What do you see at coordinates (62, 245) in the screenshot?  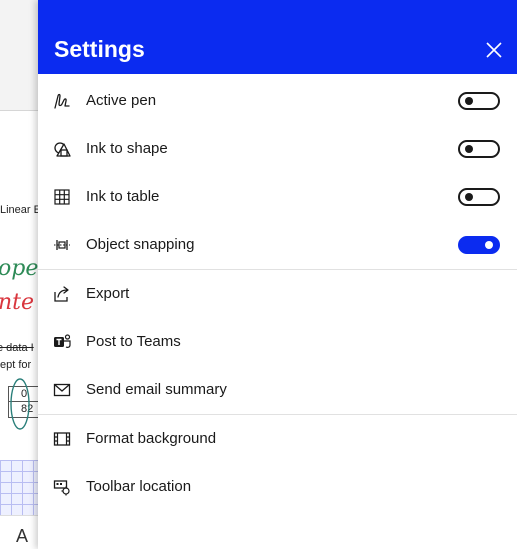 I see `snapping-icon` at bounding box center [62, 245].